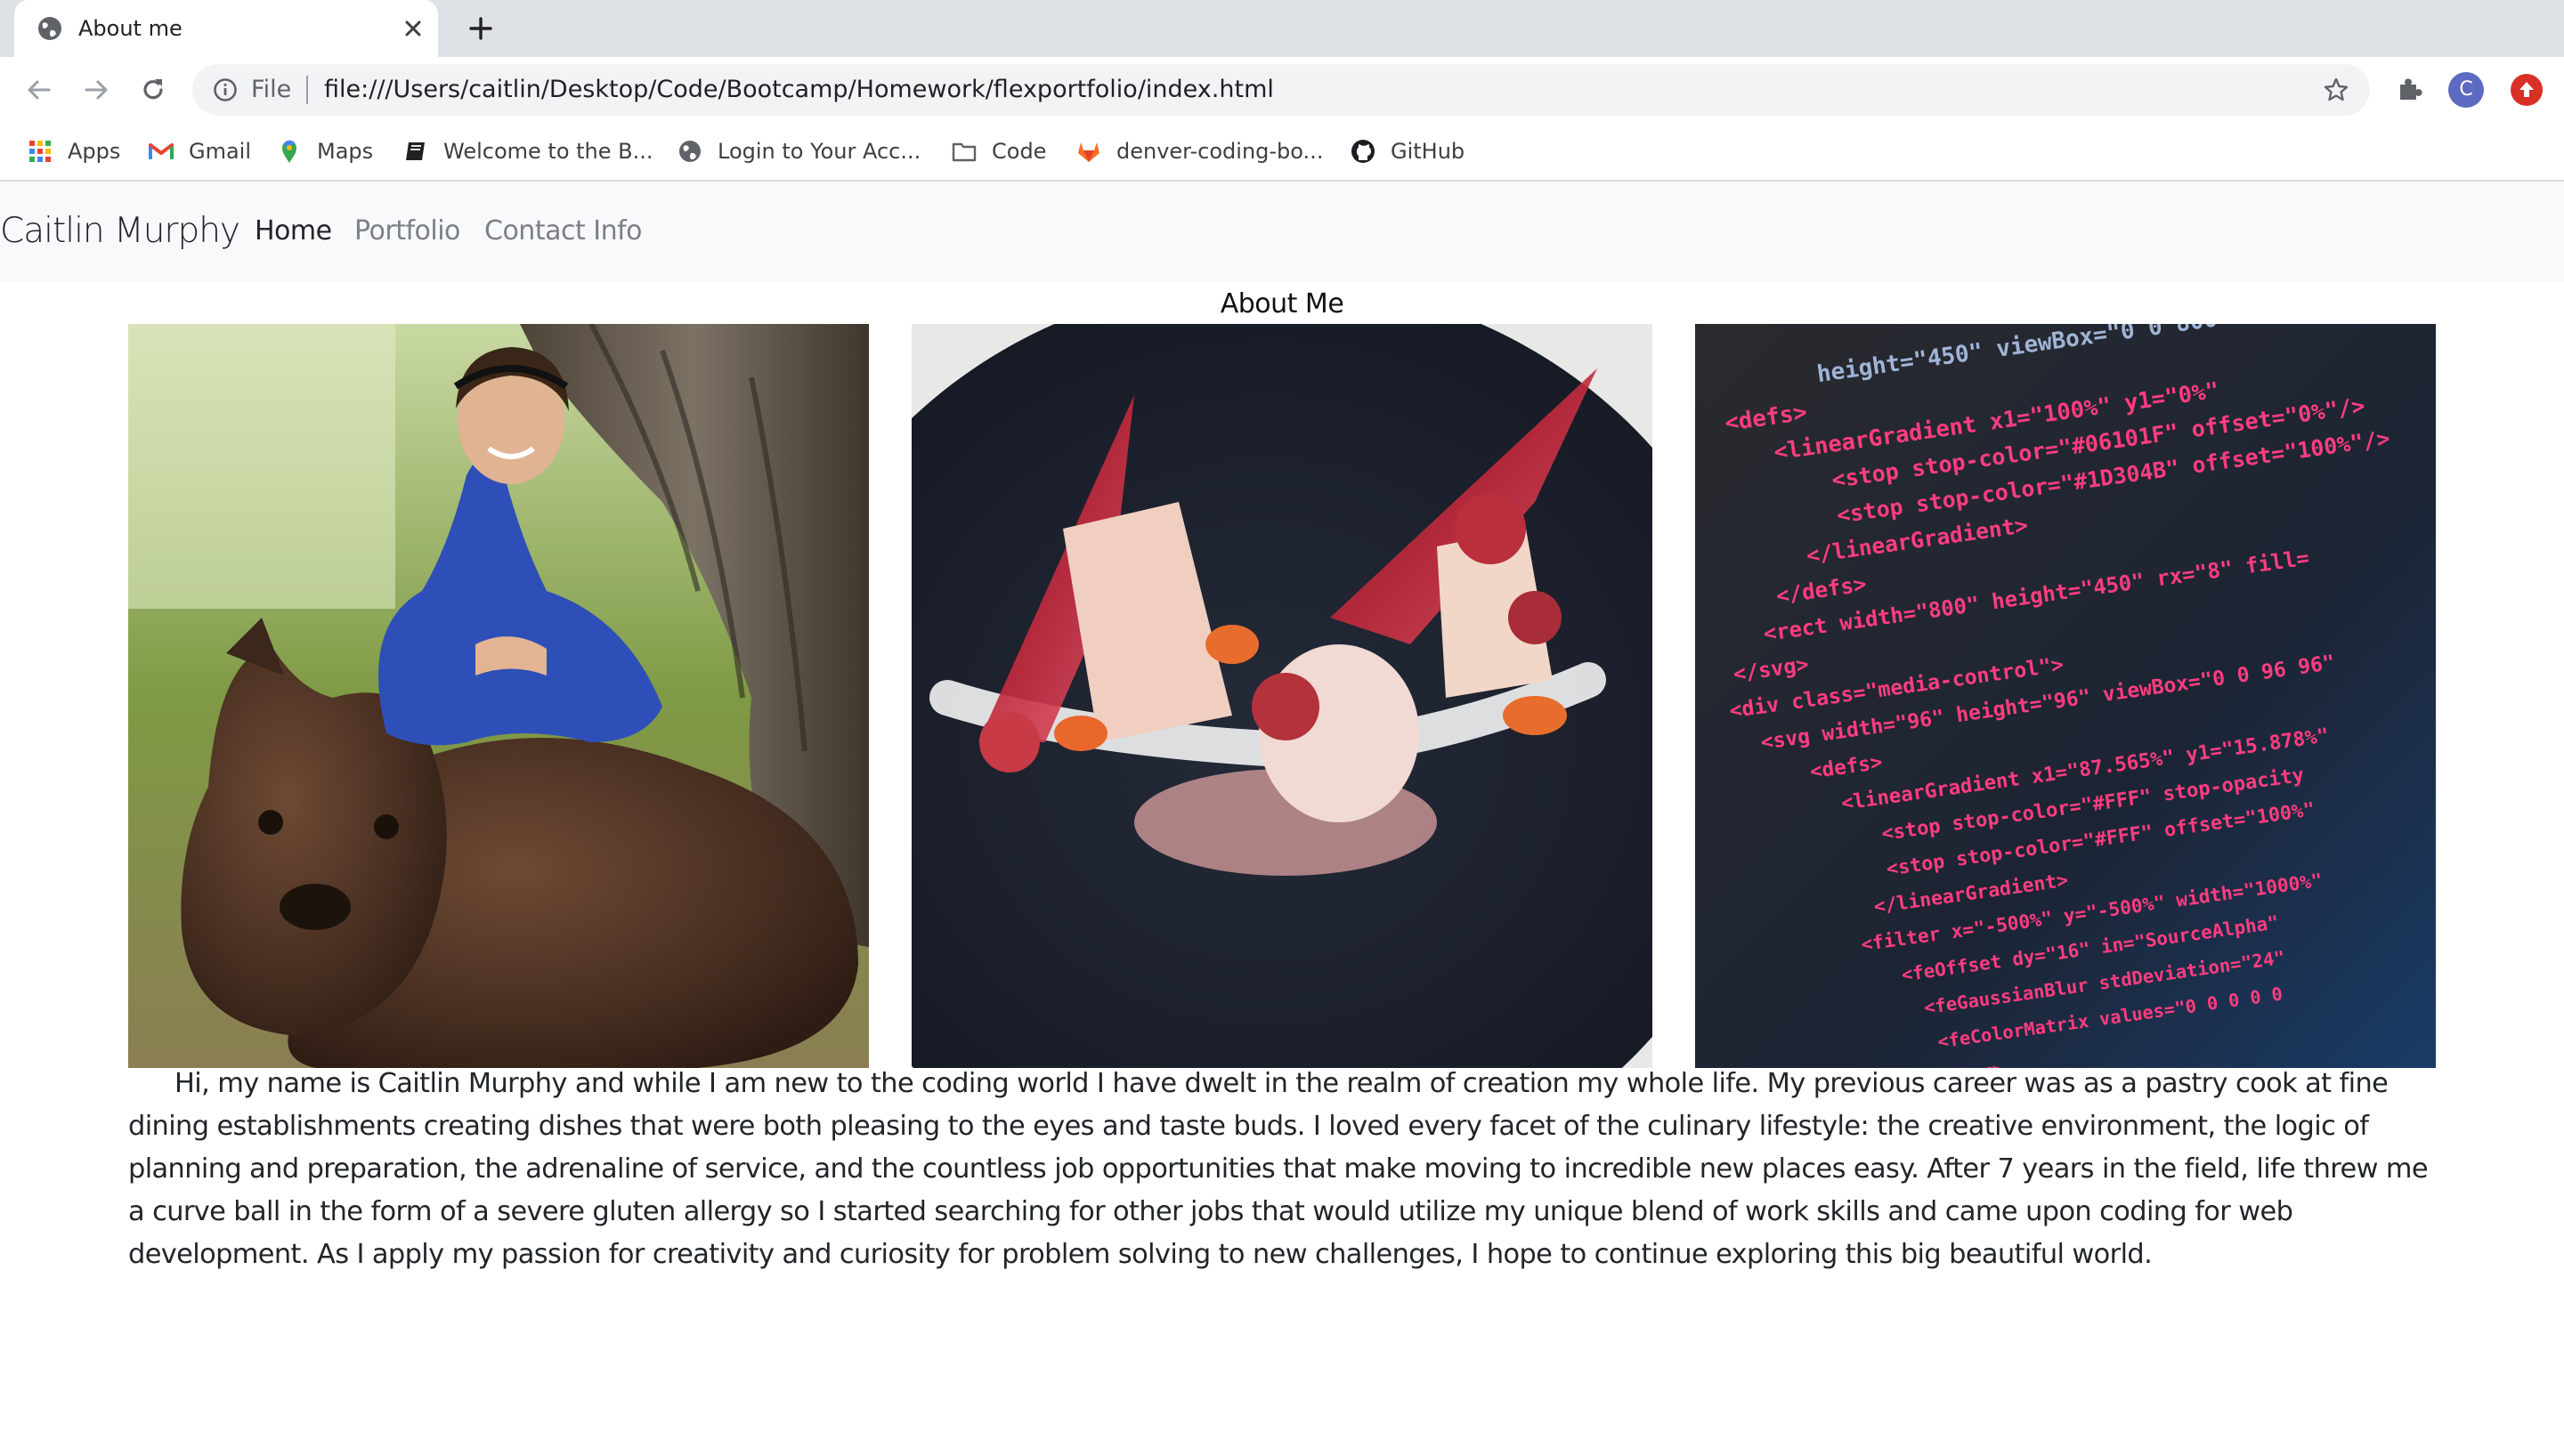  Describe the element at coordinates (220, 151) in the screenshot. I see `bookmark-label: Gmail` at that location.